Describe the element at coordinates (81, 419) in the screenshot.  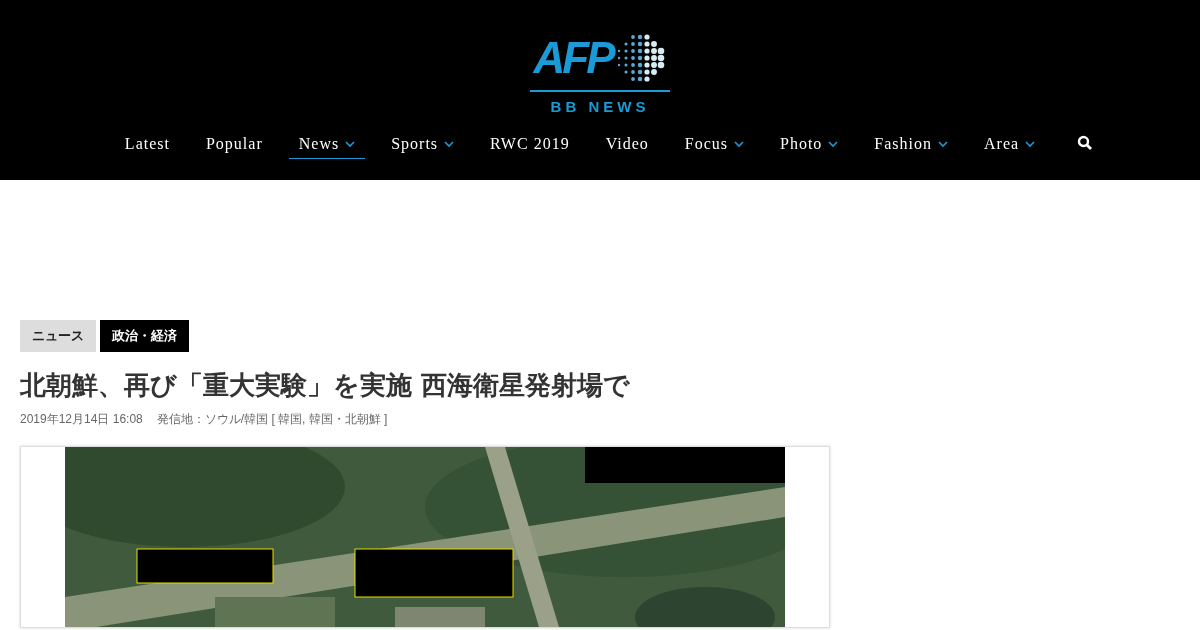
I see `article-date: 2019年12月14日 16:08` at that location.